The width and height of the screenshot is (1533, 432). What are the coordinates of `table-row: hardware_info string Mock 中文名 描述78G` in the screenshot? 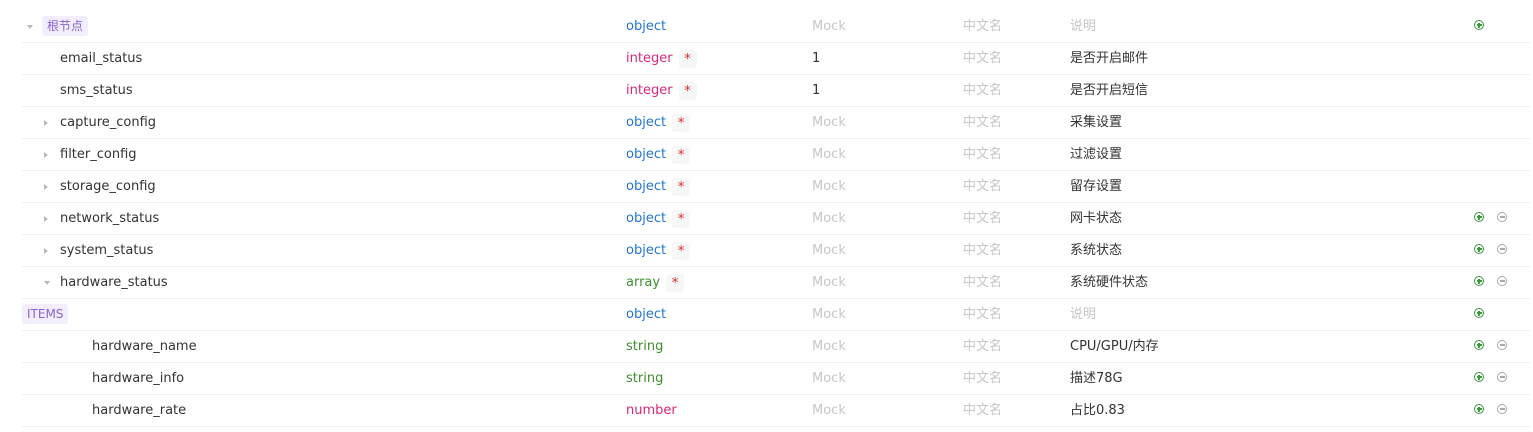 It's located at (776, 379).